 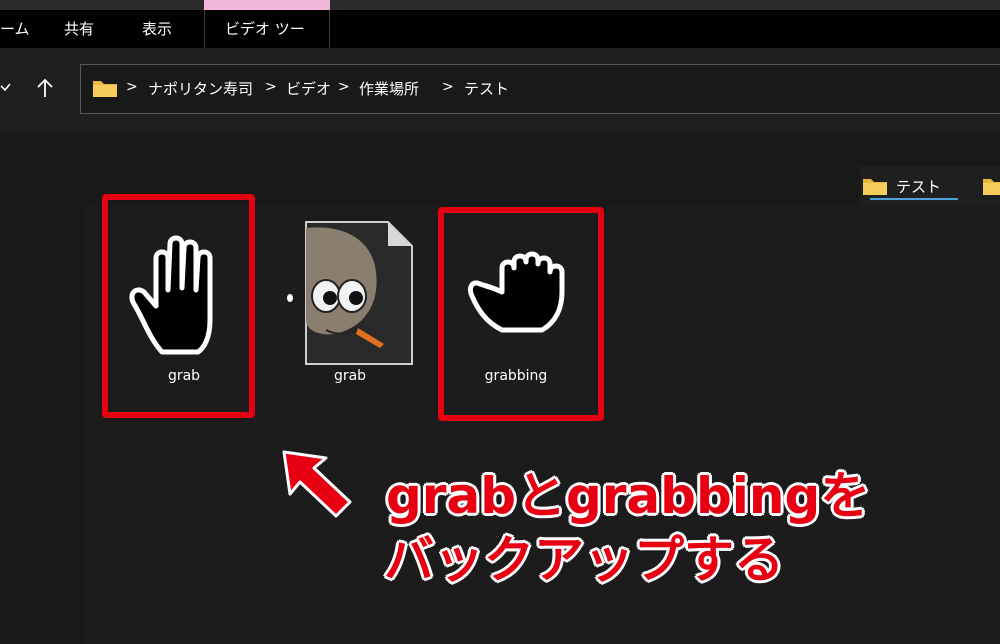 I want to click on file-item: grab, so click(x=350, y=310).